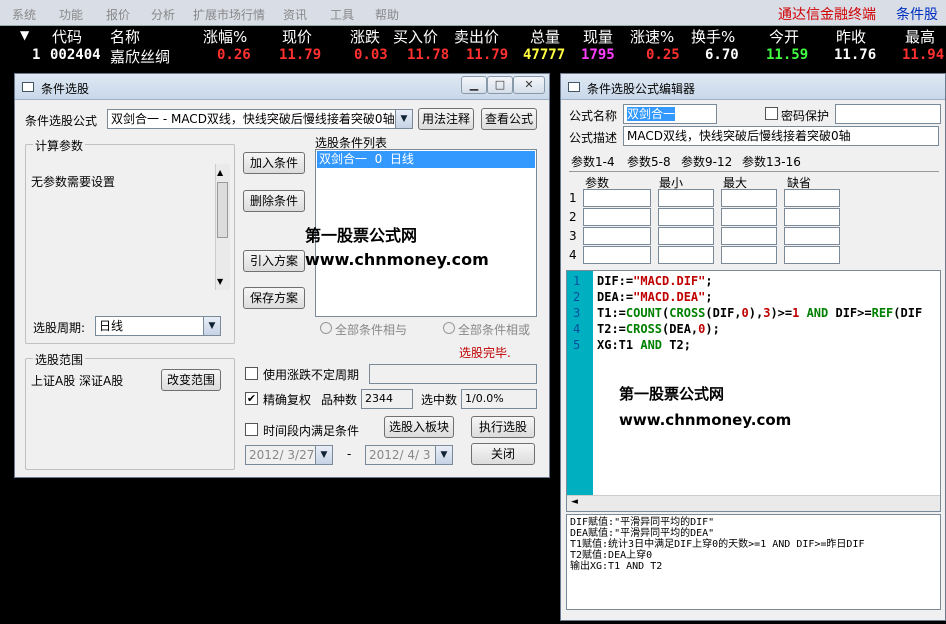 Image resolution: width=946 pixels, height=624 pixels. What do you see at coordinates (474, 85) in the screenshot?
I see `minimize-button: ▁` at bounding box center [474, 85].